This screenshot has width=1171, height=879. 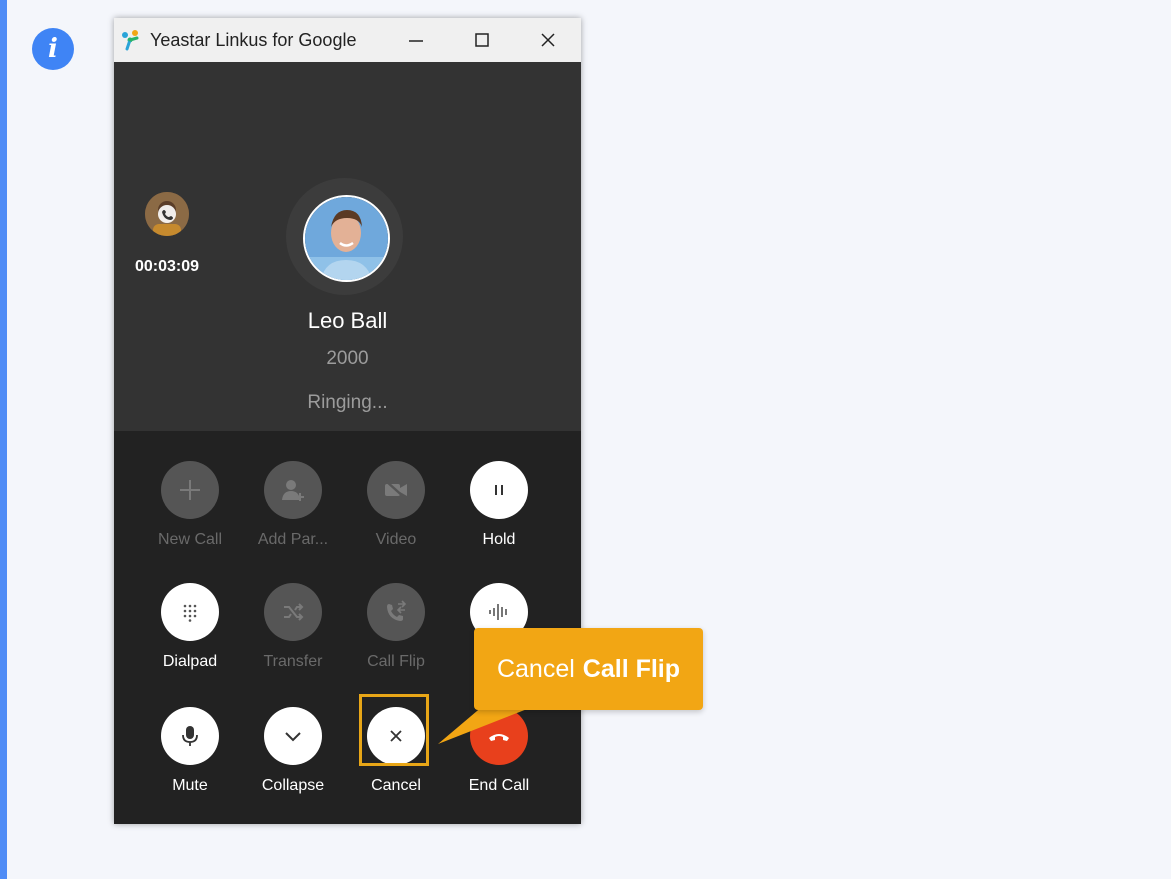 I want to click on callout-text-prefix: Cancel, so click(x=535, y=668).